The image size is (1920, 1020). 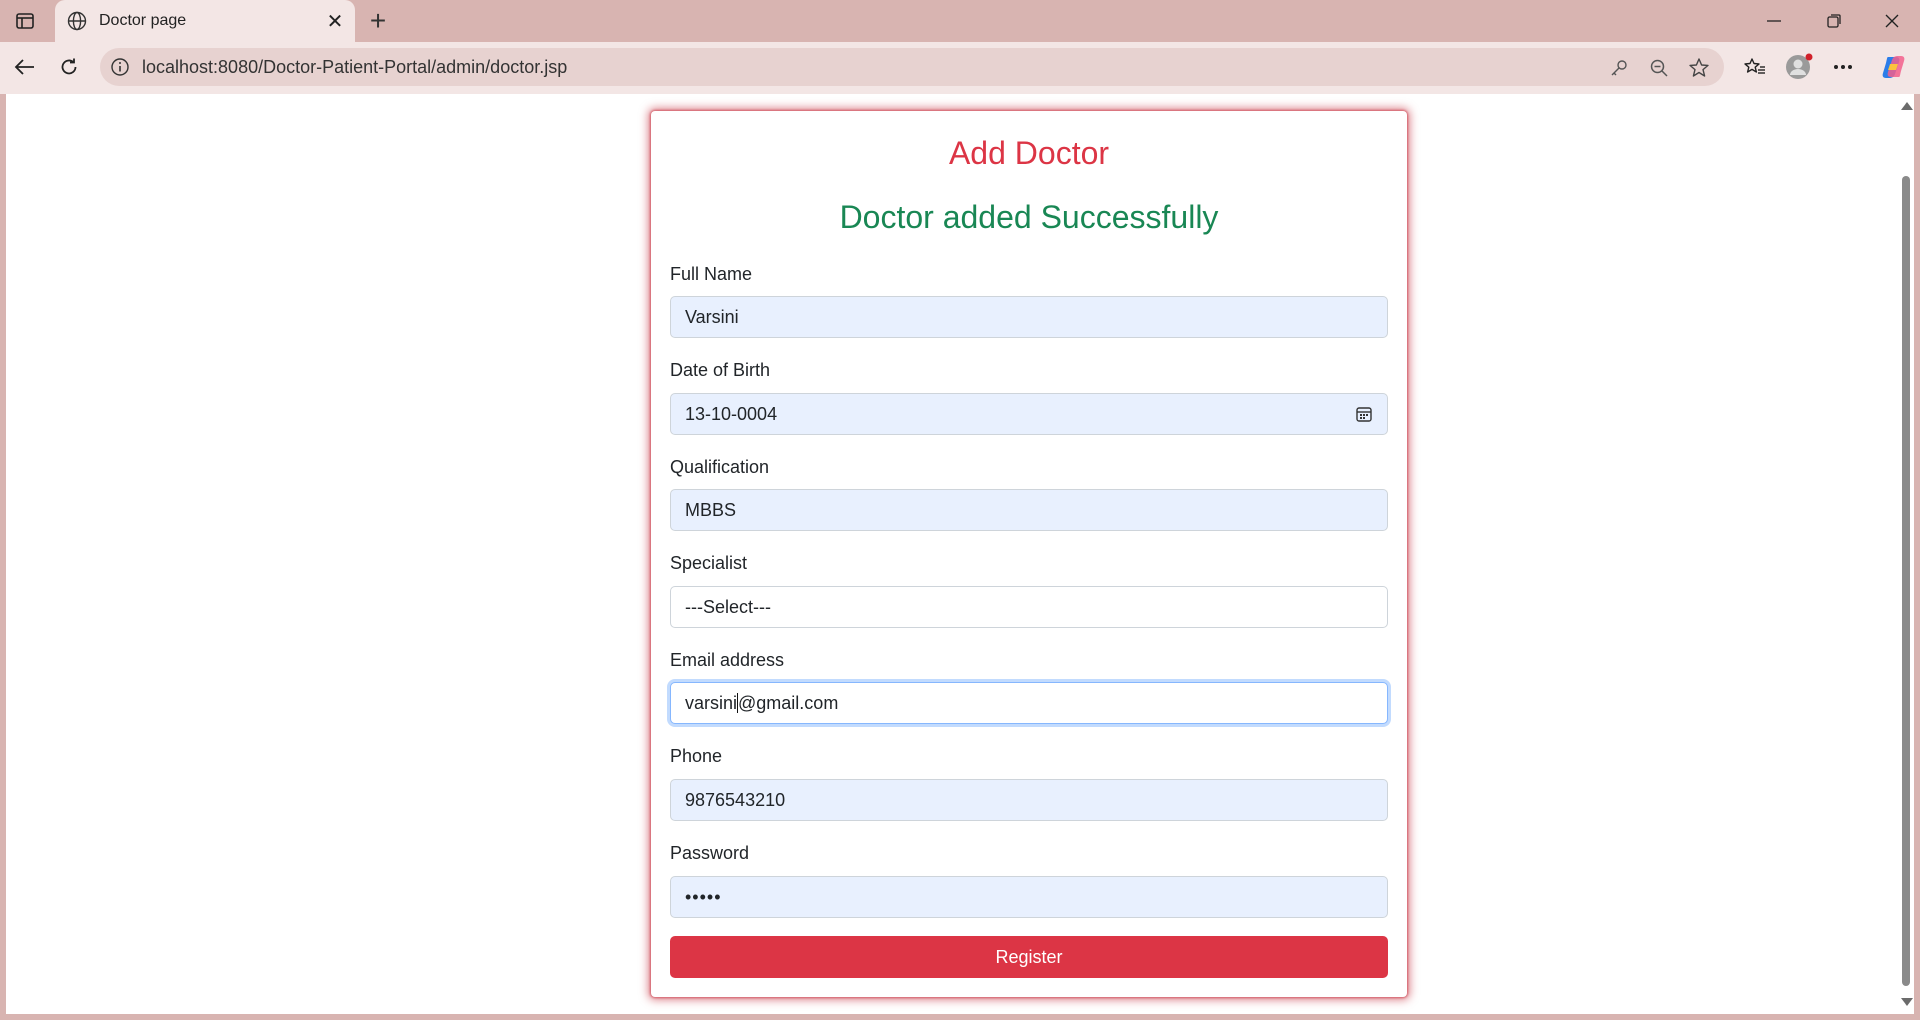 What do you see at coordinates (1799, 67) in the screenshot?
I see `profile-avatar-icon` at bounding box center [1799, 67].